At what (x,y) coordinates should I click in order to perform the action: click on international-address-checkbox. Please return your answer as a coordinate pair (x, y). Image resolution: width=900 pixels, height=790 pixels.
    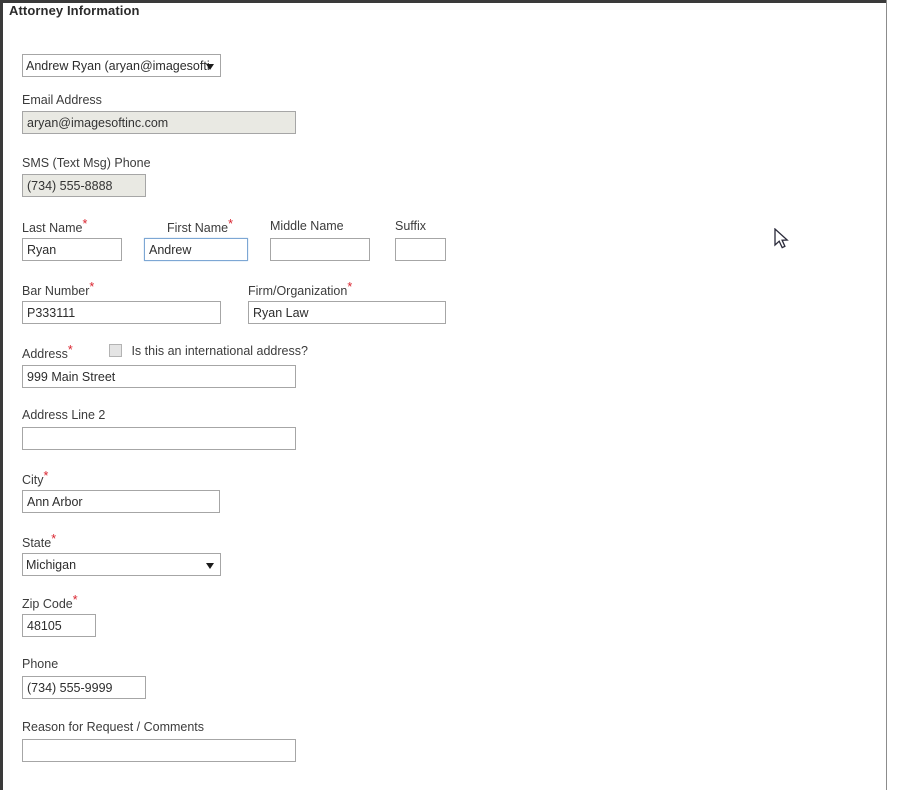
    Looking at the image, I should click on (115, 351).